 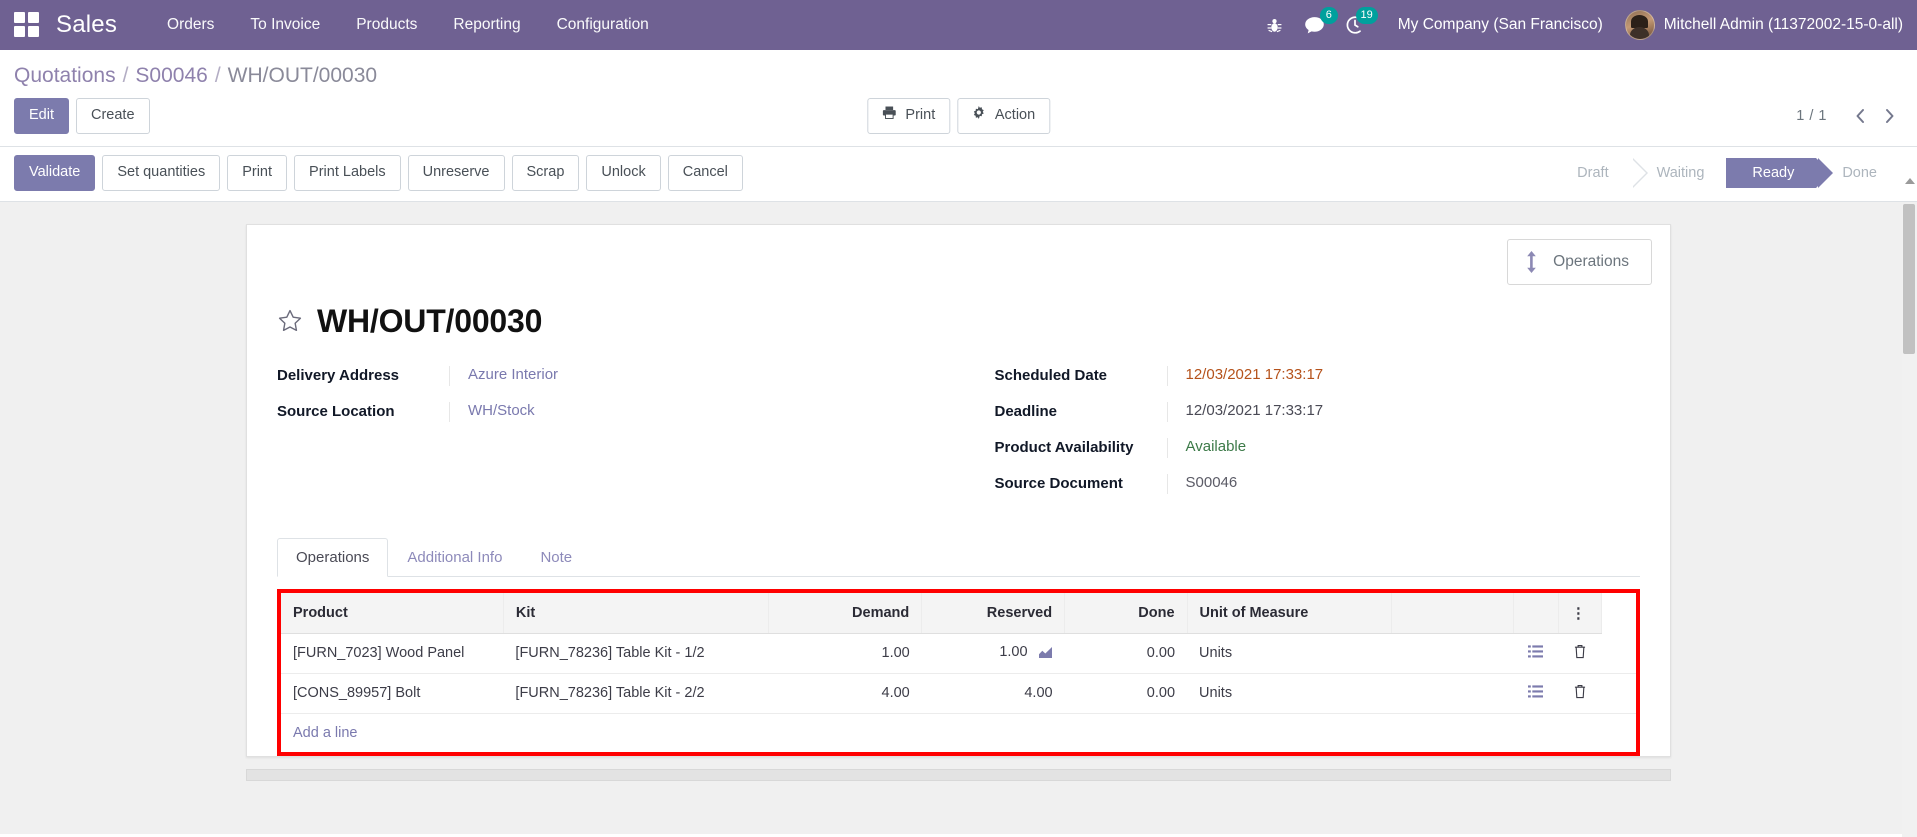 I want to click on clock-icon: 19, so click(x=1358, y=24).